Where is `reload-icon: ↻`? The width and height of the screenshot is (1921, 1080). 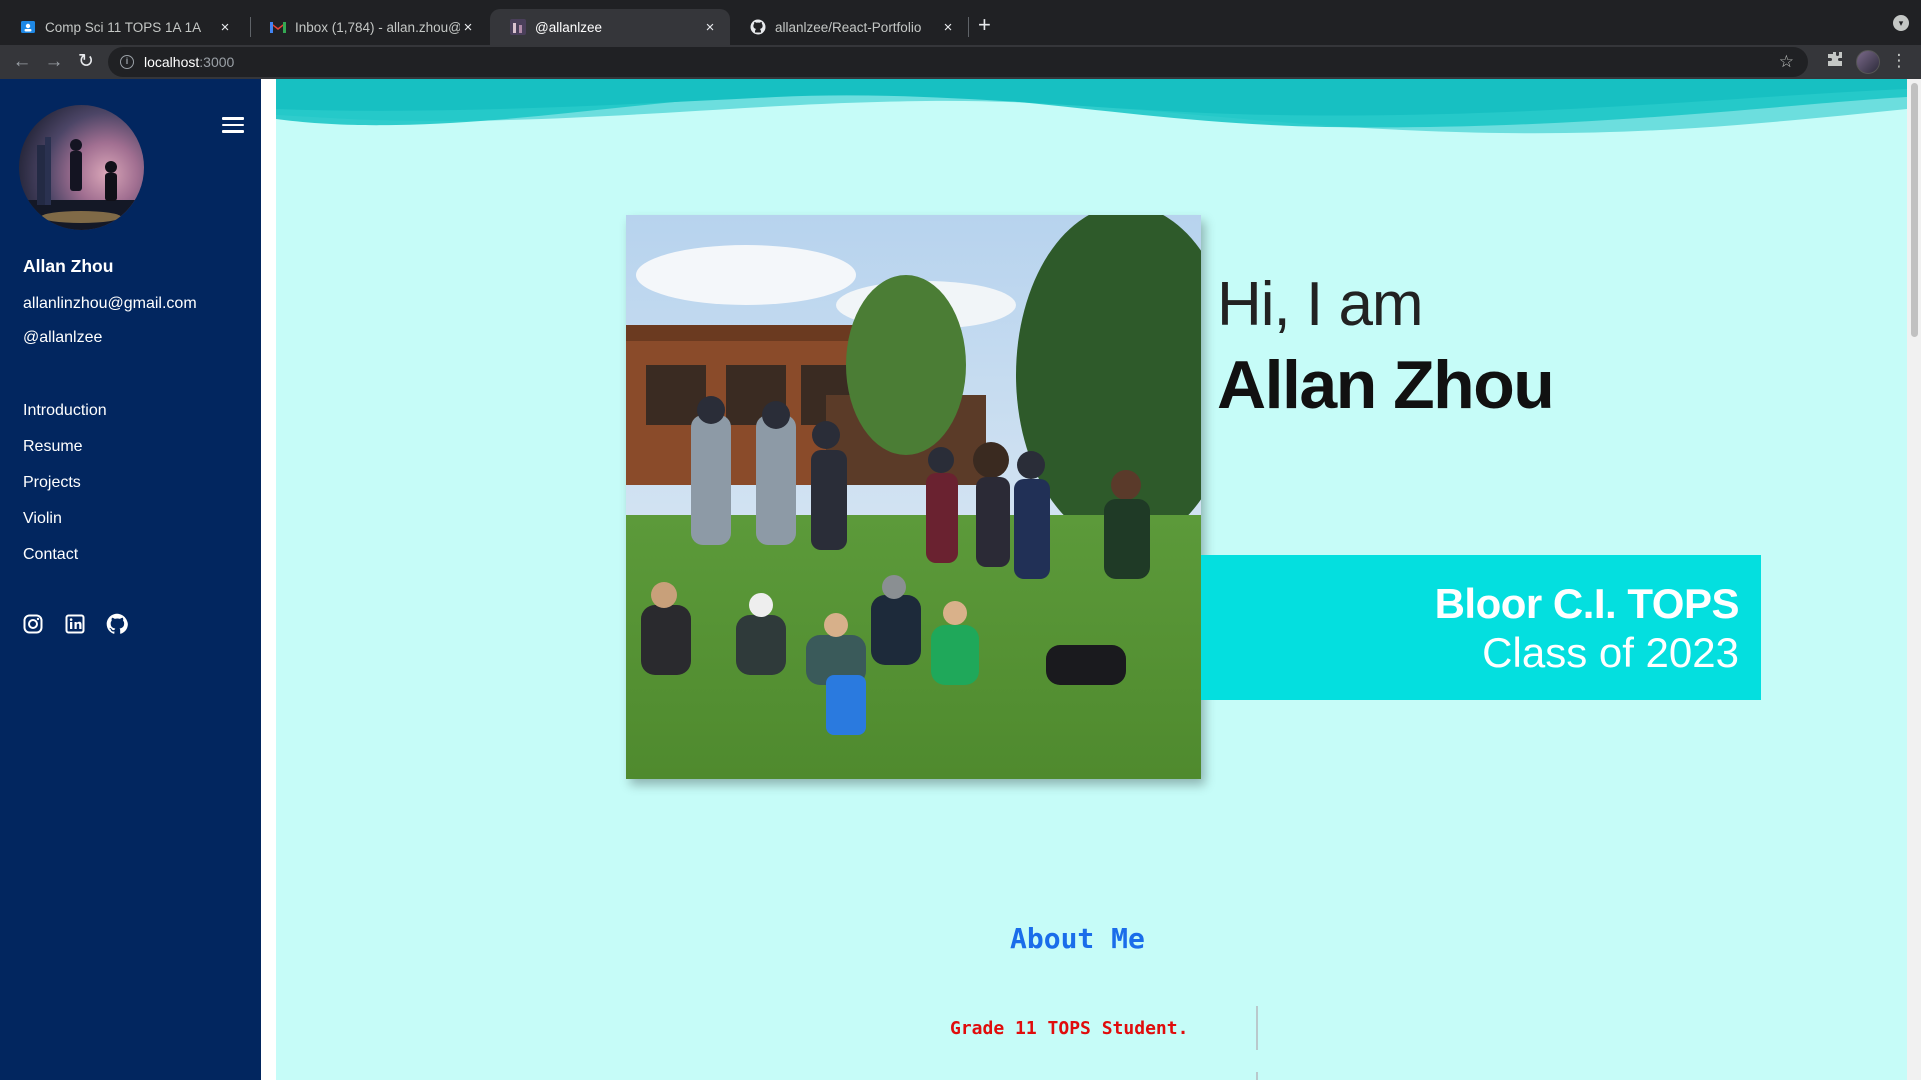
reload-icon: ↻ is located at coordinates (86, 62).